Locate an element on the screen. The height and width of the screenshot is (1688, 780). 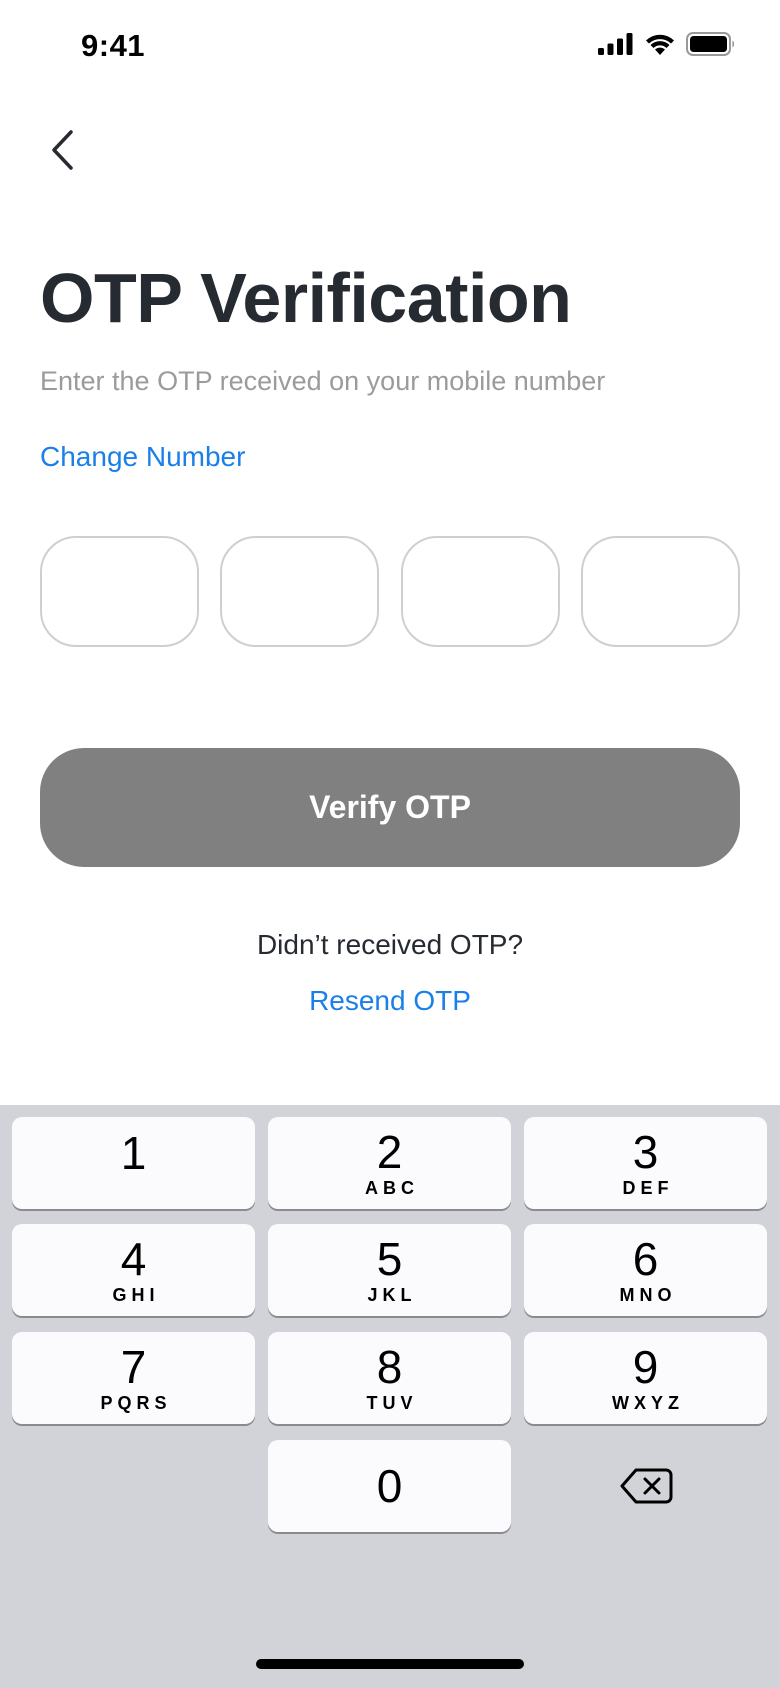
key-letters: MNO is located at coordinates (648, 1295).